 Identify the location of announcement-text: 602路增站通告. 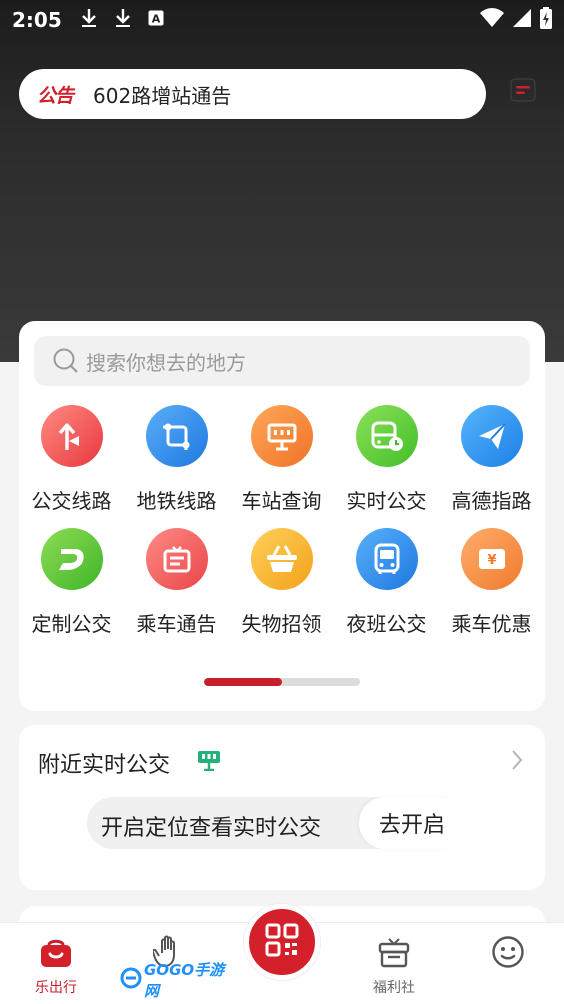
(162, 94).